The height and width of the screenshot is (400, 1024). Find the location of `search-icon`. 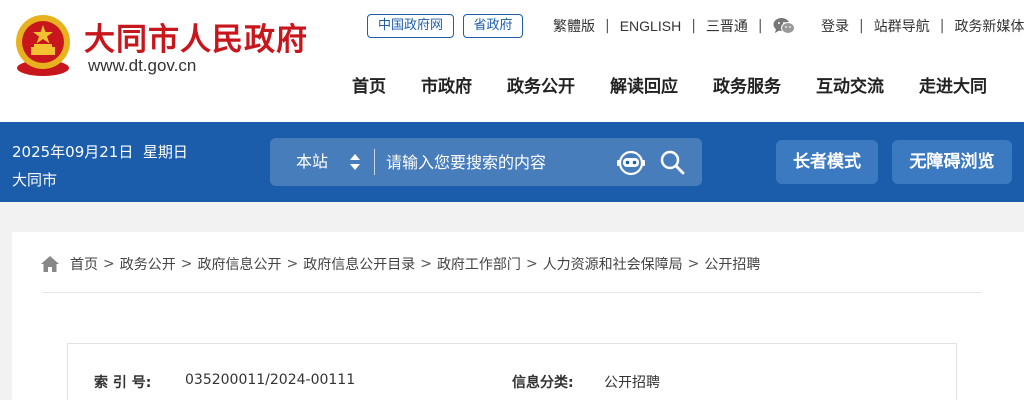

search-icon is located at coordinates (672, 162).